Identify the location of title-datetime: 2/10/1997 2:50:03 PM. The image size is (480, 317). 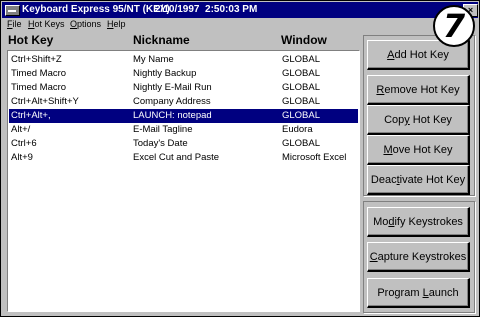
(206, 9).